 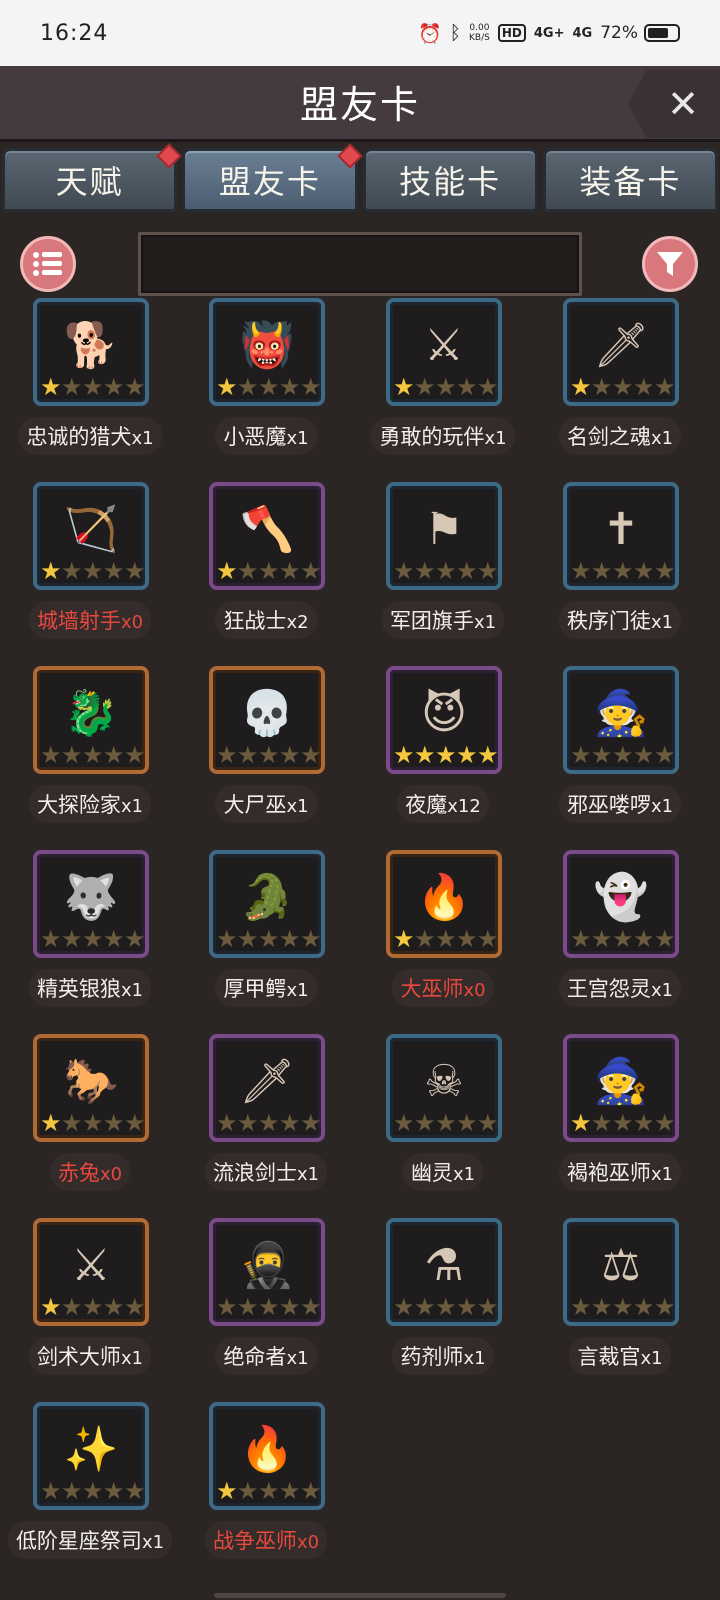 I want to click on card-label: 狂战士x2, so click(x=266, y=620).